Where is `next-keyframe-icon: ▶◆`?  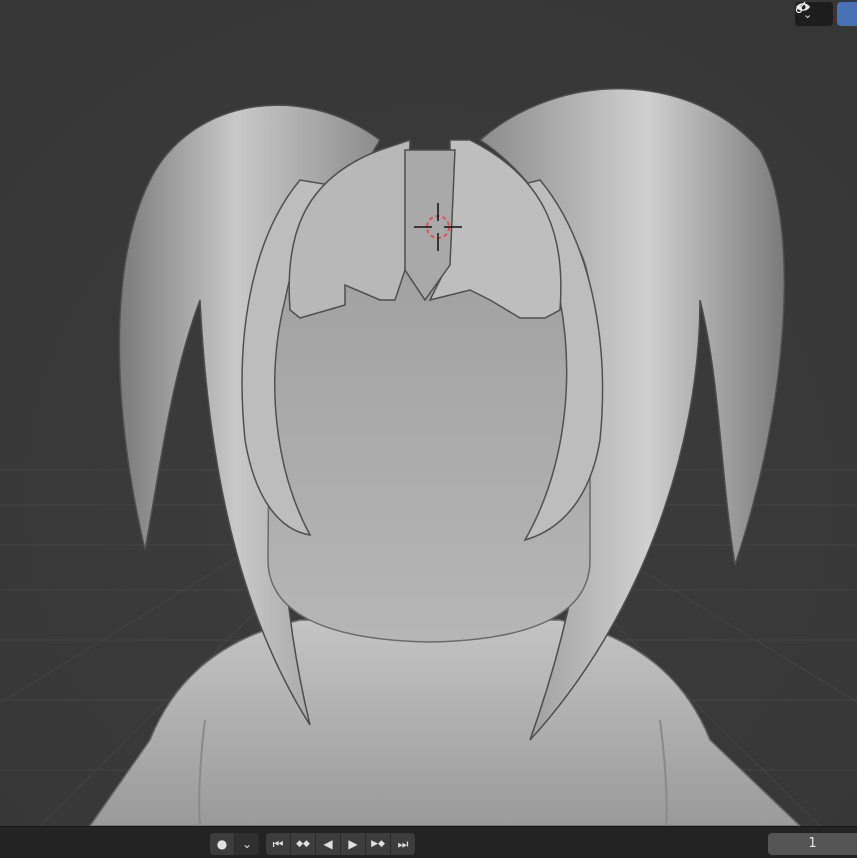 next-keyframe-icon: ▶◆ is located at coordinates (378, 844).